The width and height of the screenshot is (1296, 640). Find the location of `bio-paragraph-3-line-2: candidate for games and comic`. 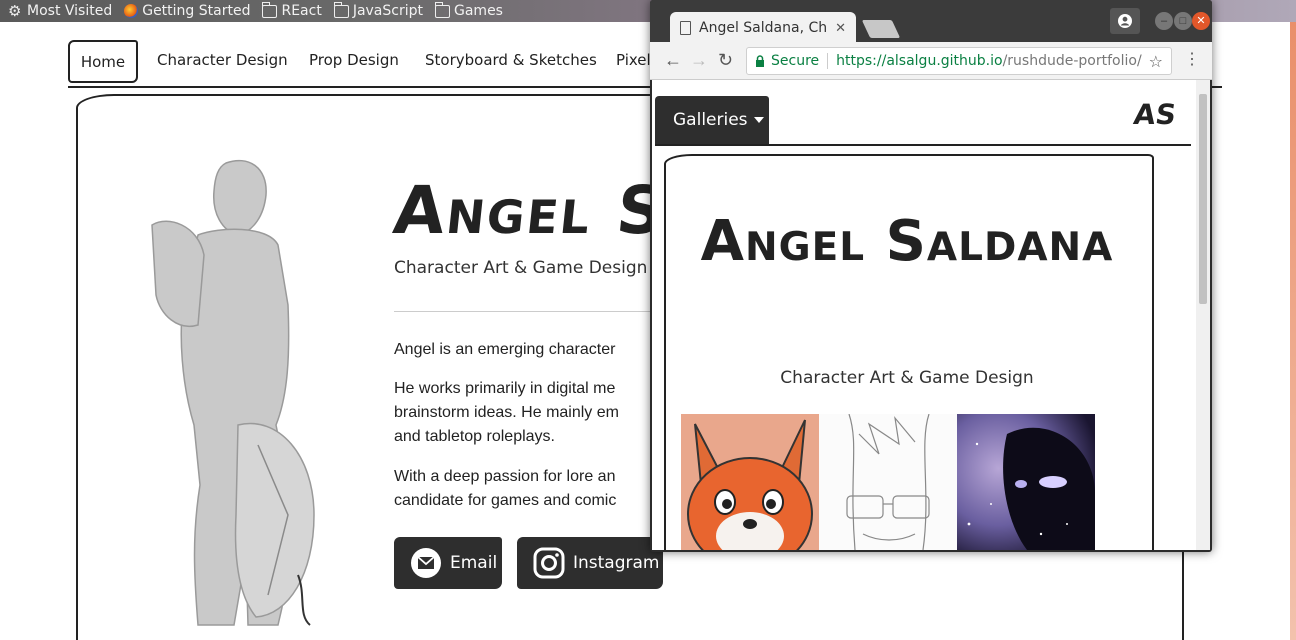

bio-paragraph-3-line-2: candidate for games and comic is located at coordinates (505, 500).